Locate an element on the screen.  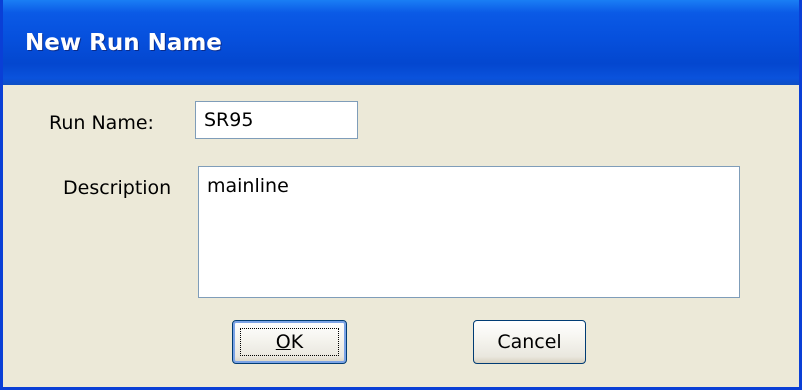
ok-label-rest: K is located at coordinates (297, 342).